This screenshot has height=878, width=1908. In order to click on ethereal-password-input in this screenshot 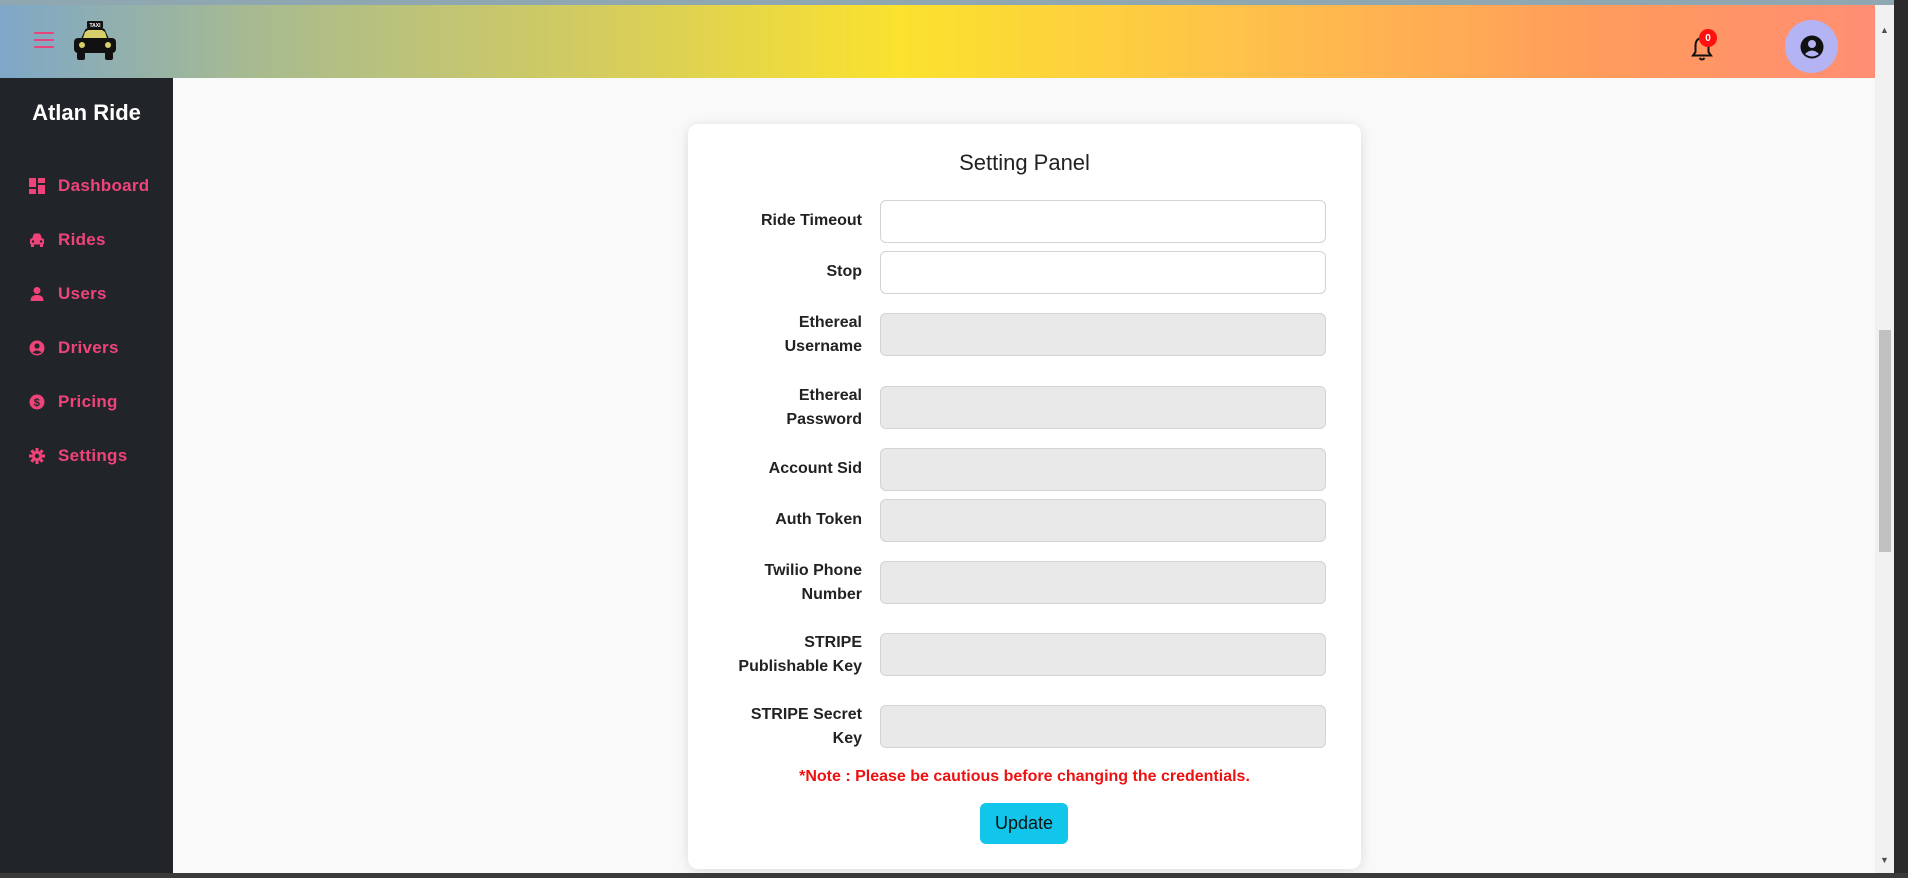, I will do `click(1103, 407)`.